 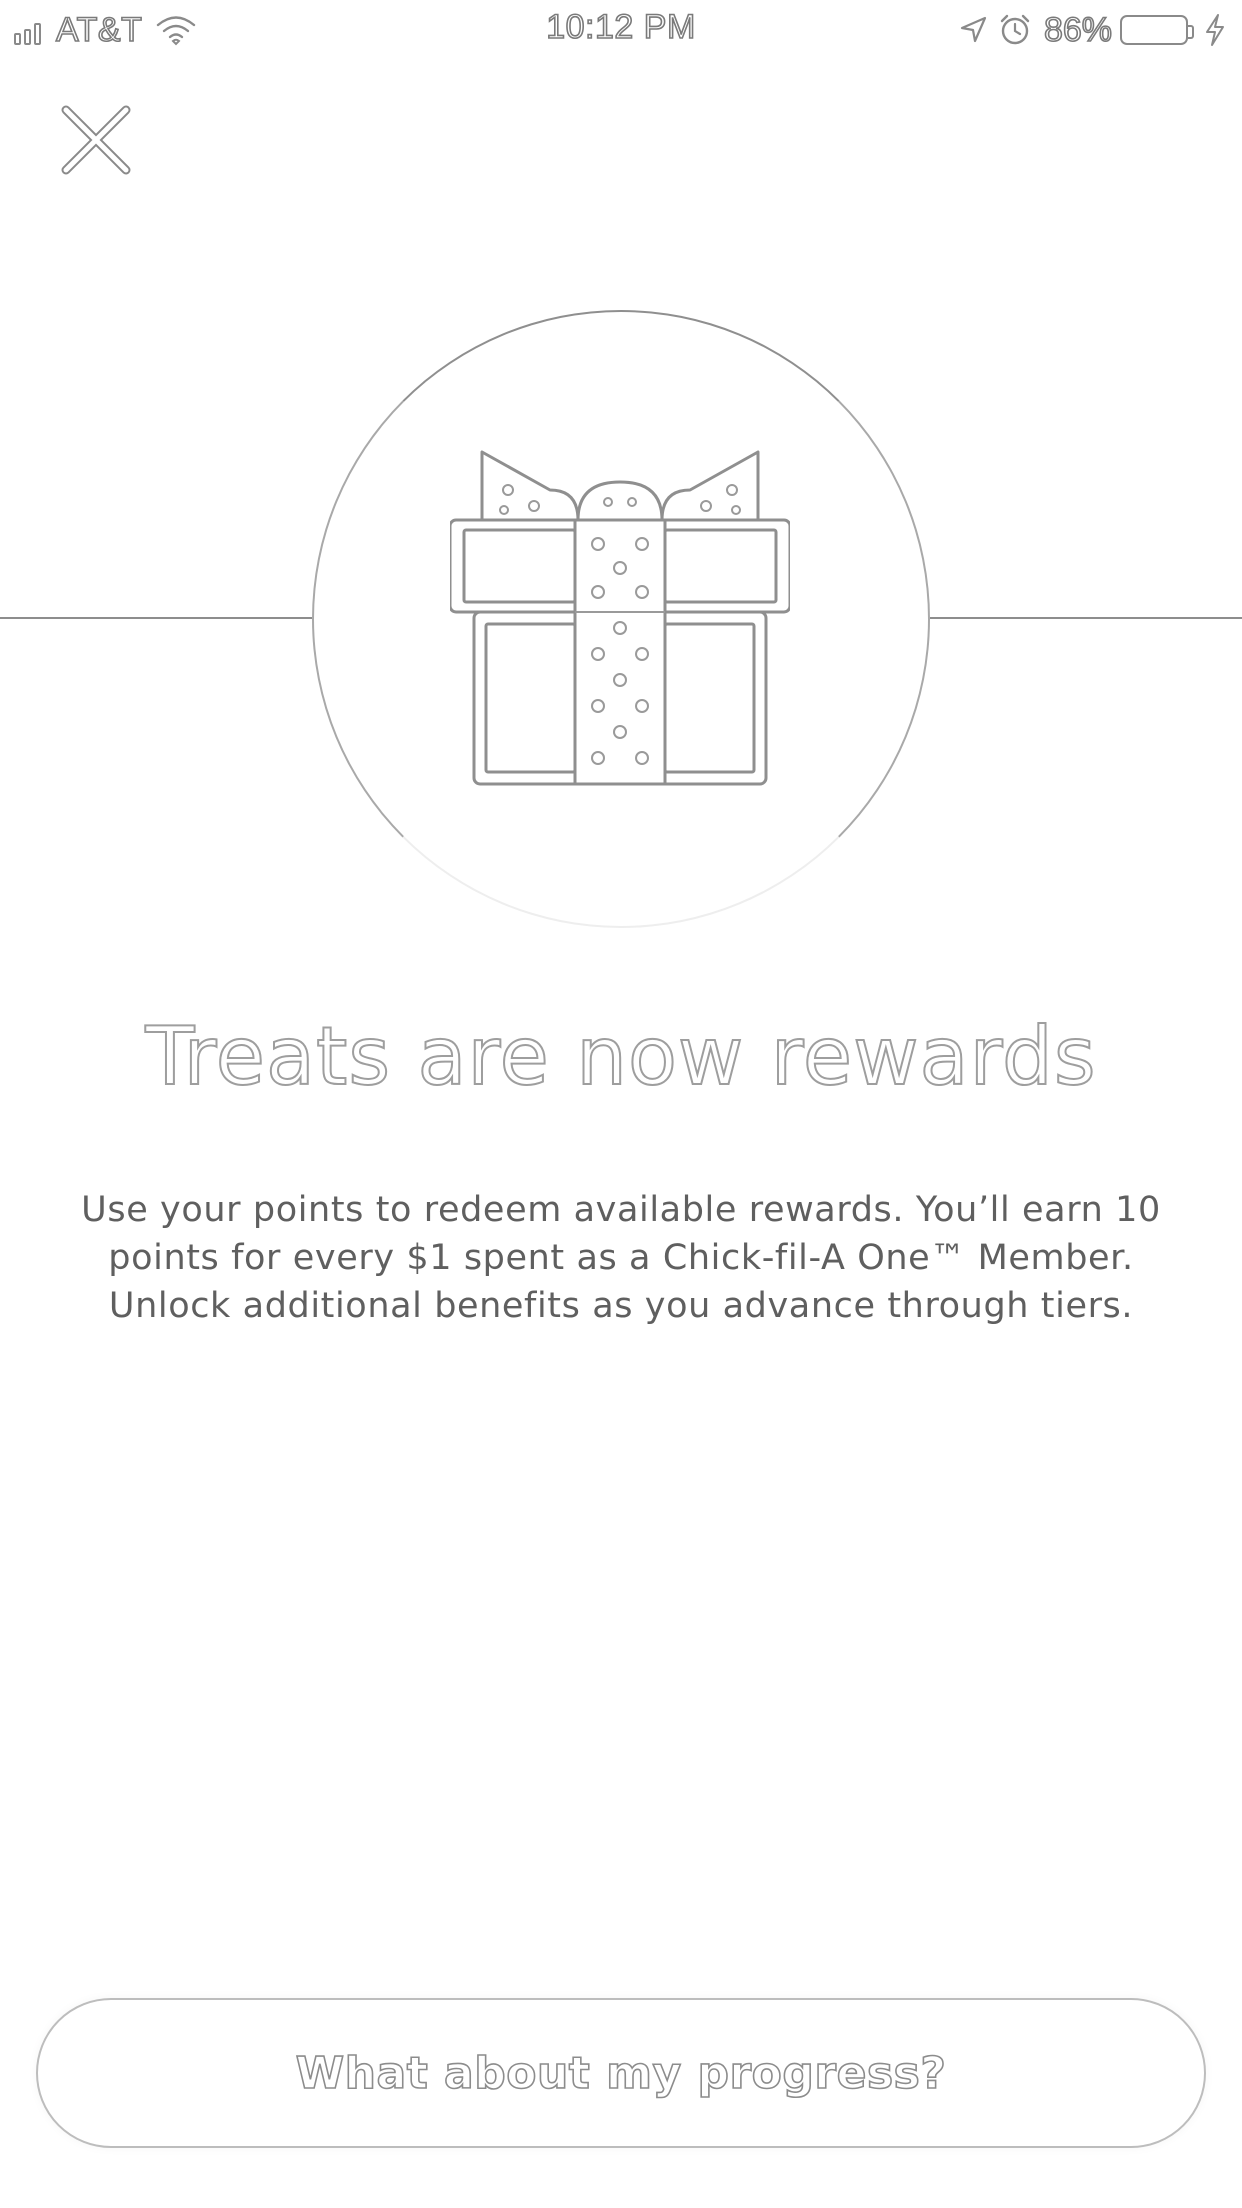 I want to click on progress-button-label: What about my progress?, so click(x=621, y=2073).